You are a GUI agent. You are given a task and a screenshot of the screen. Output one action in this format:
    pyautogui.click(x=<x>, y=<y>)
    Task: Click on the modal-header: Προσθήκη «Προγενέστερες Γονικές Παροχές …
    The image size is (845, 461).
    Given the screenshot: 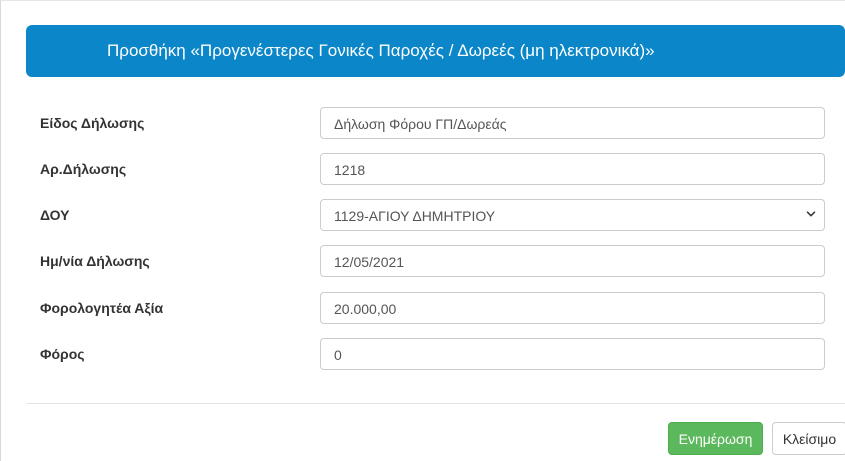 What is the action you would take?
    pyautogui.click(x=435, y=51)
    